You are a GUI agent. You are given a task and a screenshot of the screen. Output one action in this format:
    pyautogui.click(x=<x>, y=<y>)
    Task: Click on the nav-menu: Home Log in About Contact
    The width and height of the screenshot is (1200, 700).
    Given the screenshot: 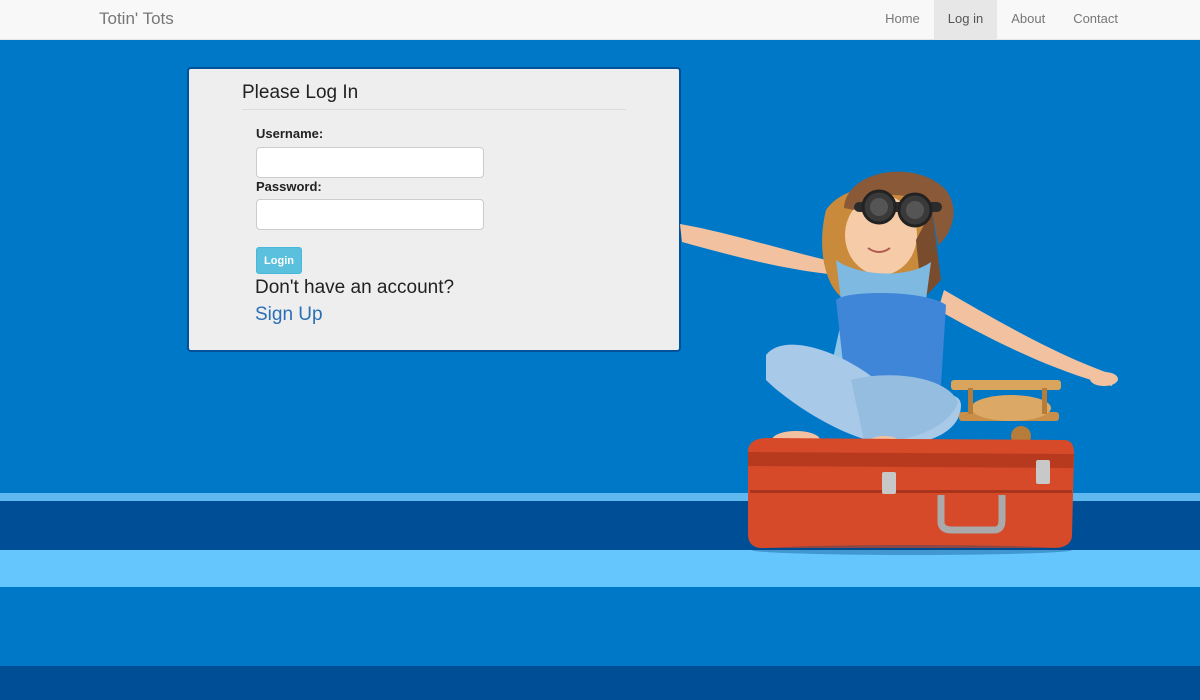 What is the action you would take?
    pyautogui.click(x=1001, y=20)
    